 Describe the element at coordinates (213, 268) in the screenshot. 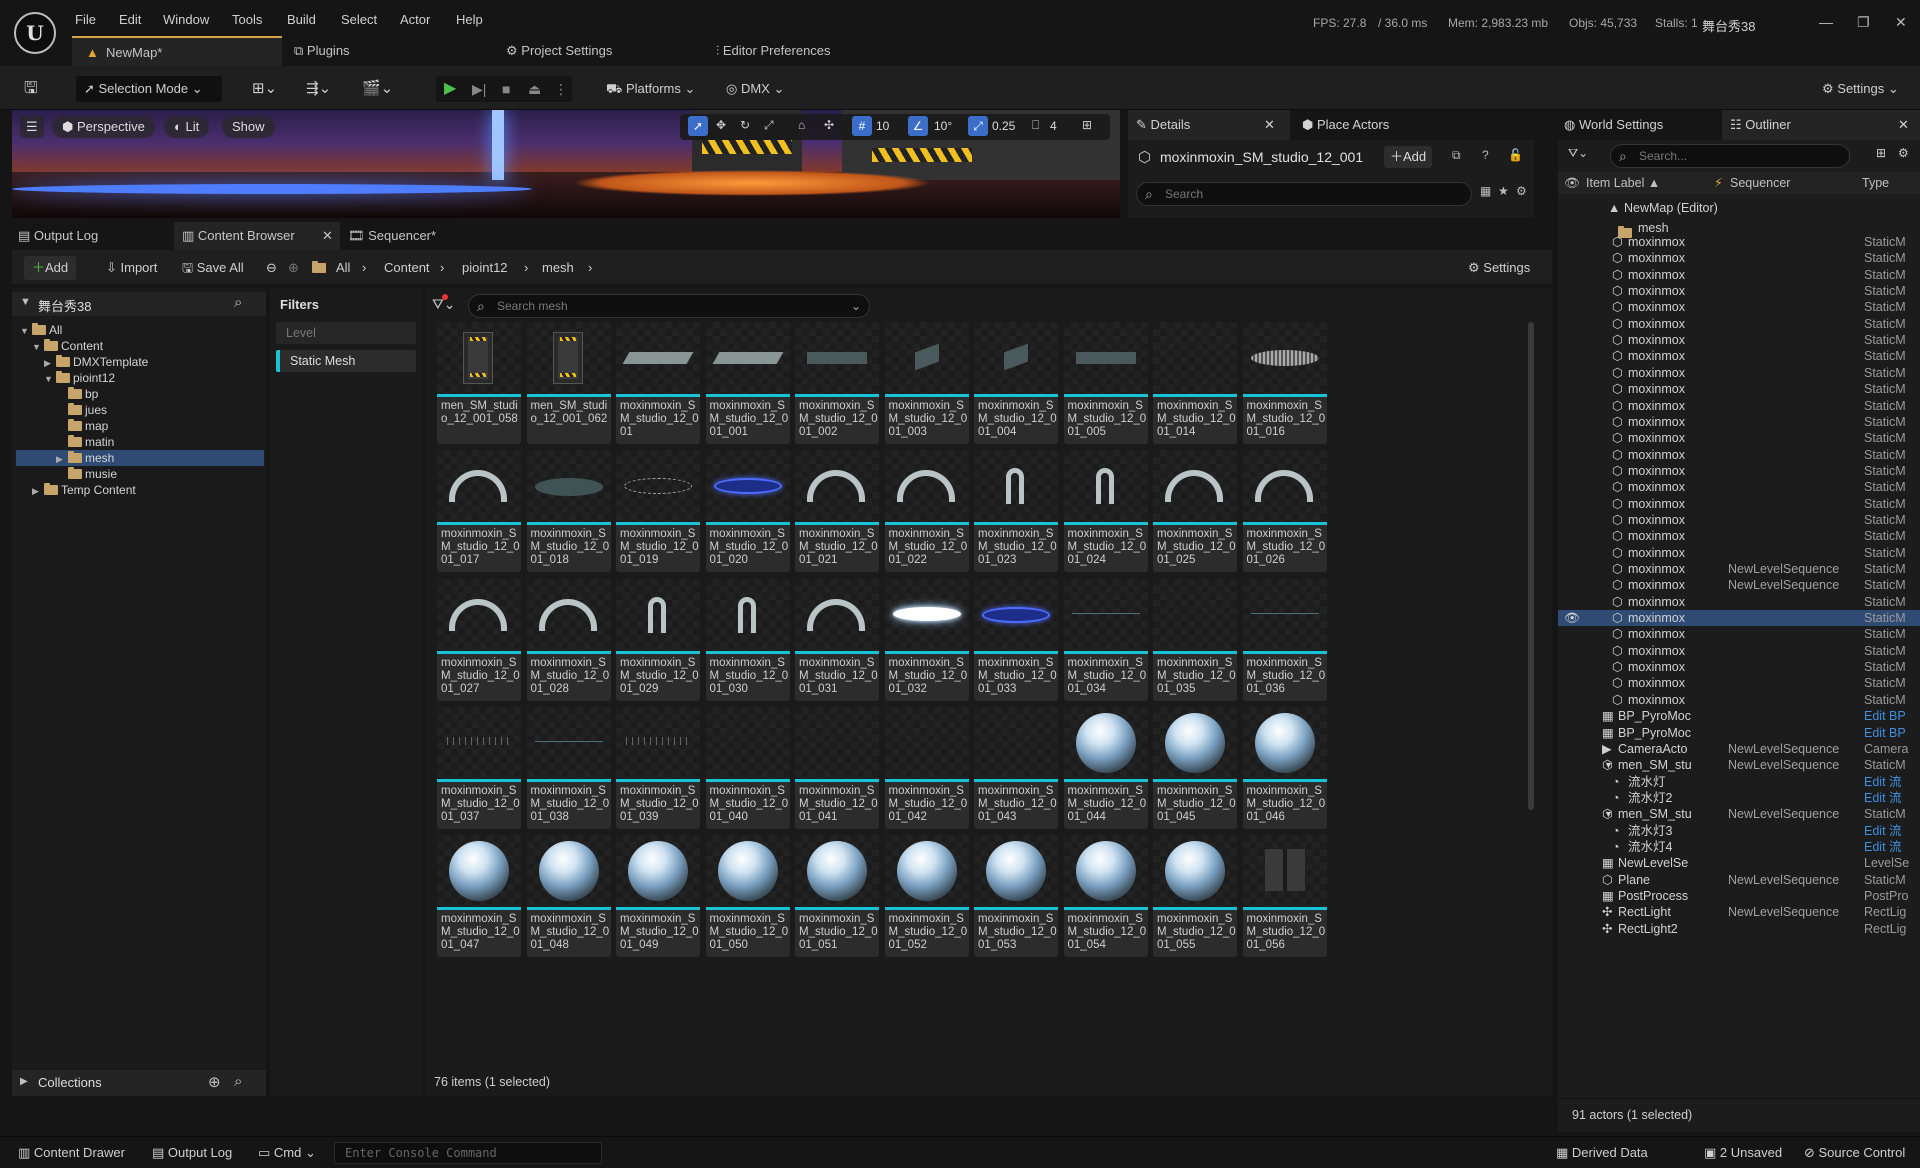

I see `save-all-button: 🖫 Save All` at that location.